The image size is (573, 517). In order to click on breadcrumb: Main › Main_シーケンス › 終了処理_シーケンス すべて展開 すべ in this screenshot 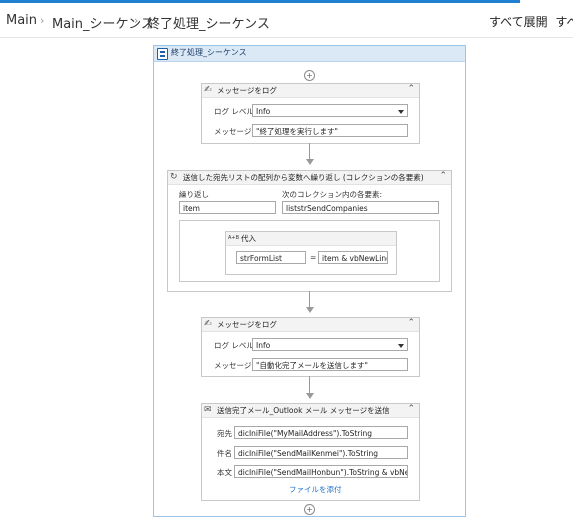, I will do `click(286, 20)`.